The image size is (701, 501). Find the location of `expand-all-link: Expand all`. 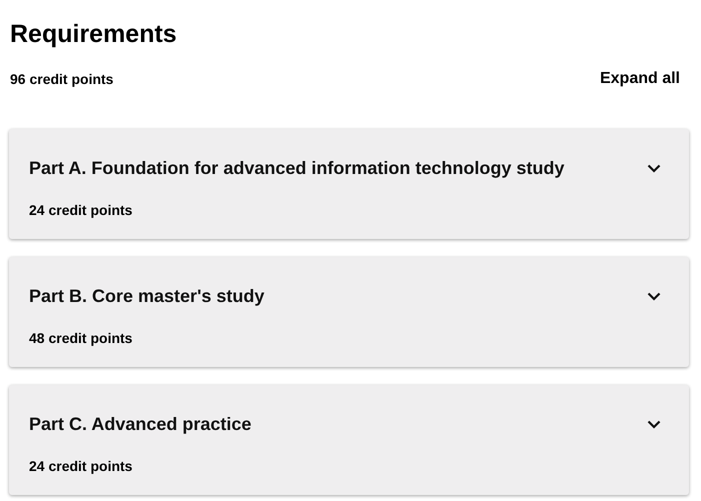

expand-all-link: Expand all is located at coordinates (644, 79).